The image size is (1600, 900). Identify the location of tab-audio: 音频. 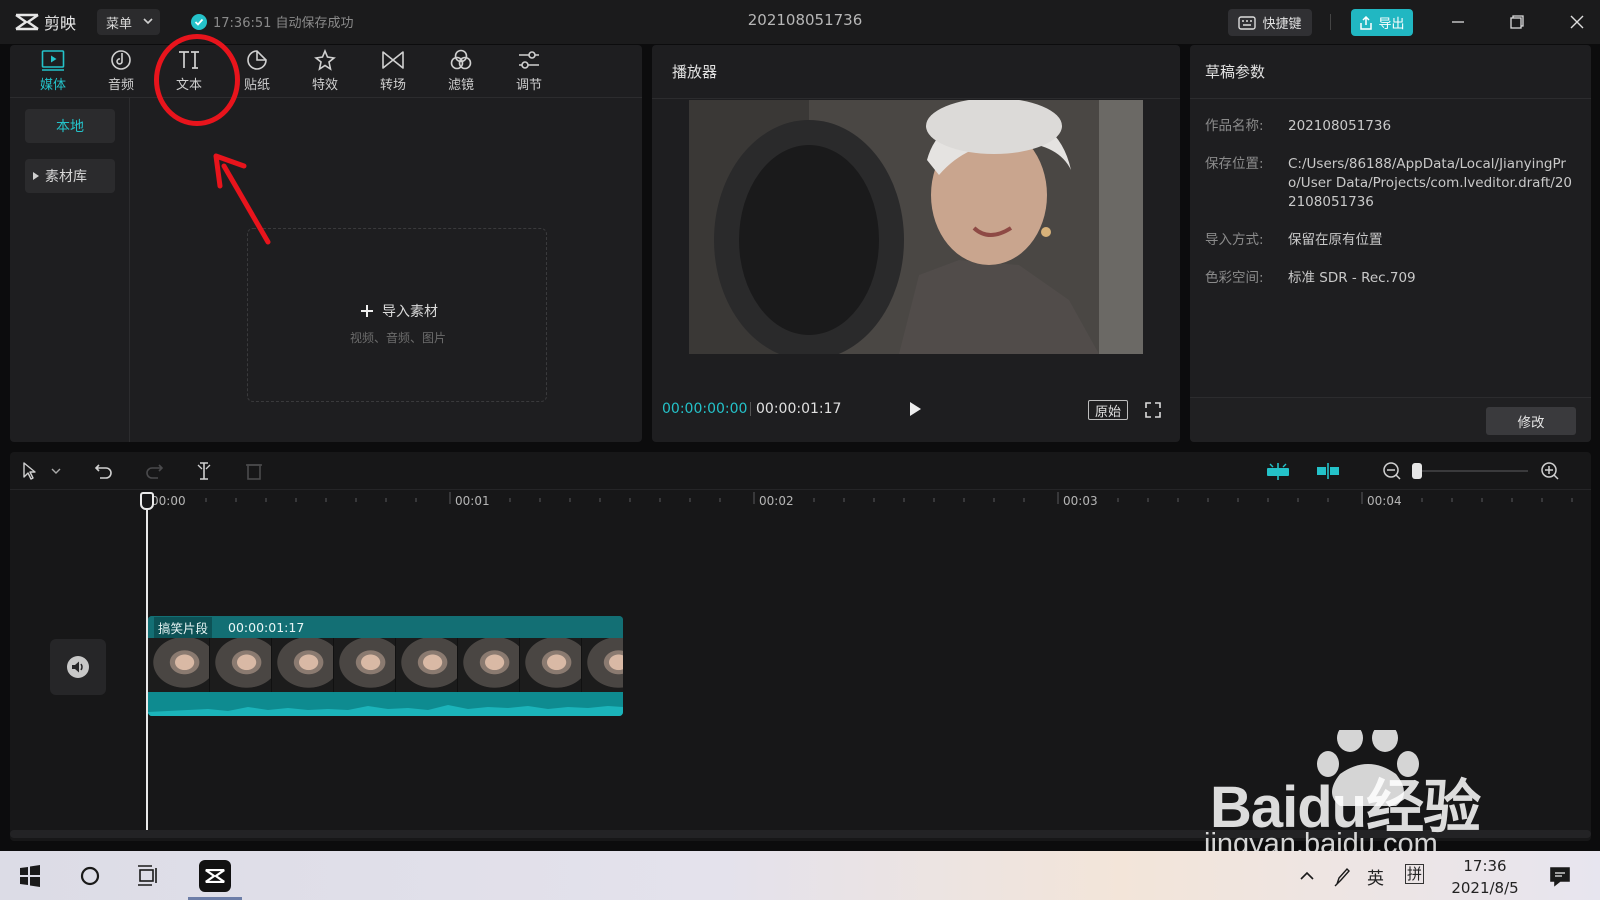
(121, 73).